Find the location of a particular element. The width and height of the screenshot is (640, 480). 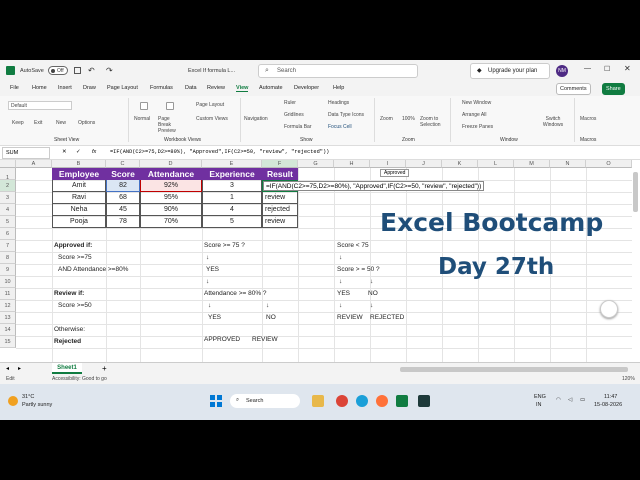

horizontal-scrollbar is located at coordinates (514, 369).